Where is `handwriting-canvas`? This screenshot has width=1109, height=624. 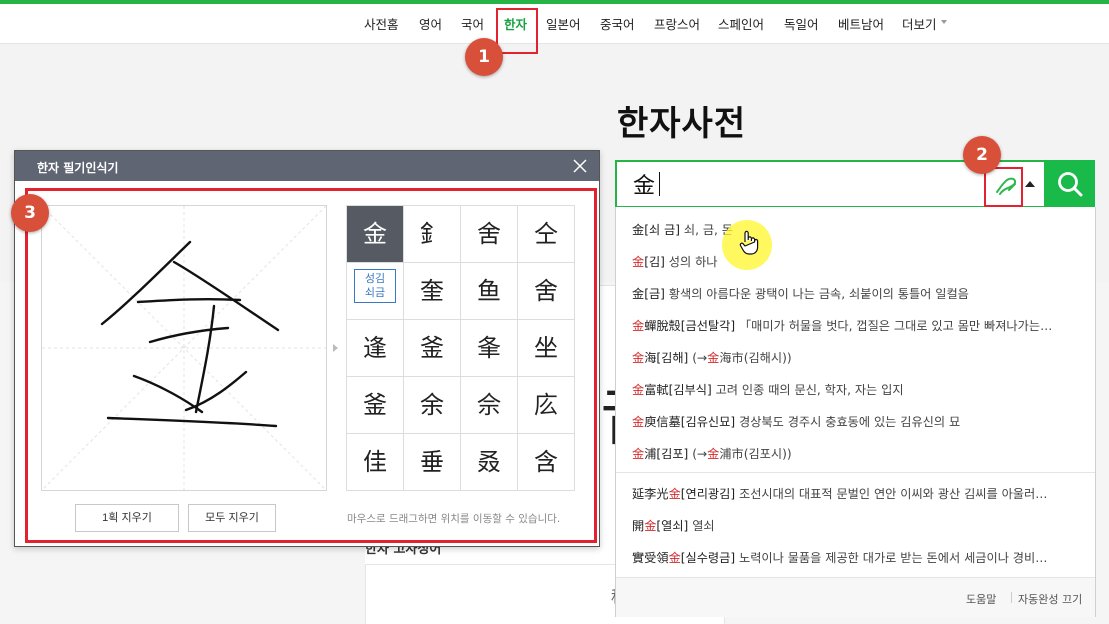
handwriting-canvas is located at coordinates (184, 348).